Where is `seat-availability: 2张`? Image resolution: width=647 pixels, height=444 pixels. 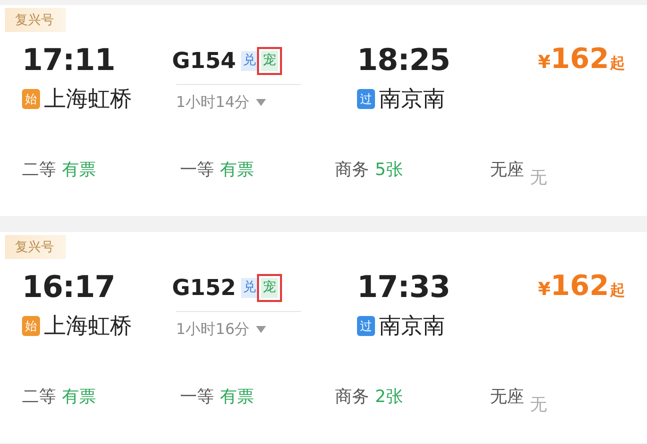
seat-availability: 2张 is located at coordinates (389, 397).